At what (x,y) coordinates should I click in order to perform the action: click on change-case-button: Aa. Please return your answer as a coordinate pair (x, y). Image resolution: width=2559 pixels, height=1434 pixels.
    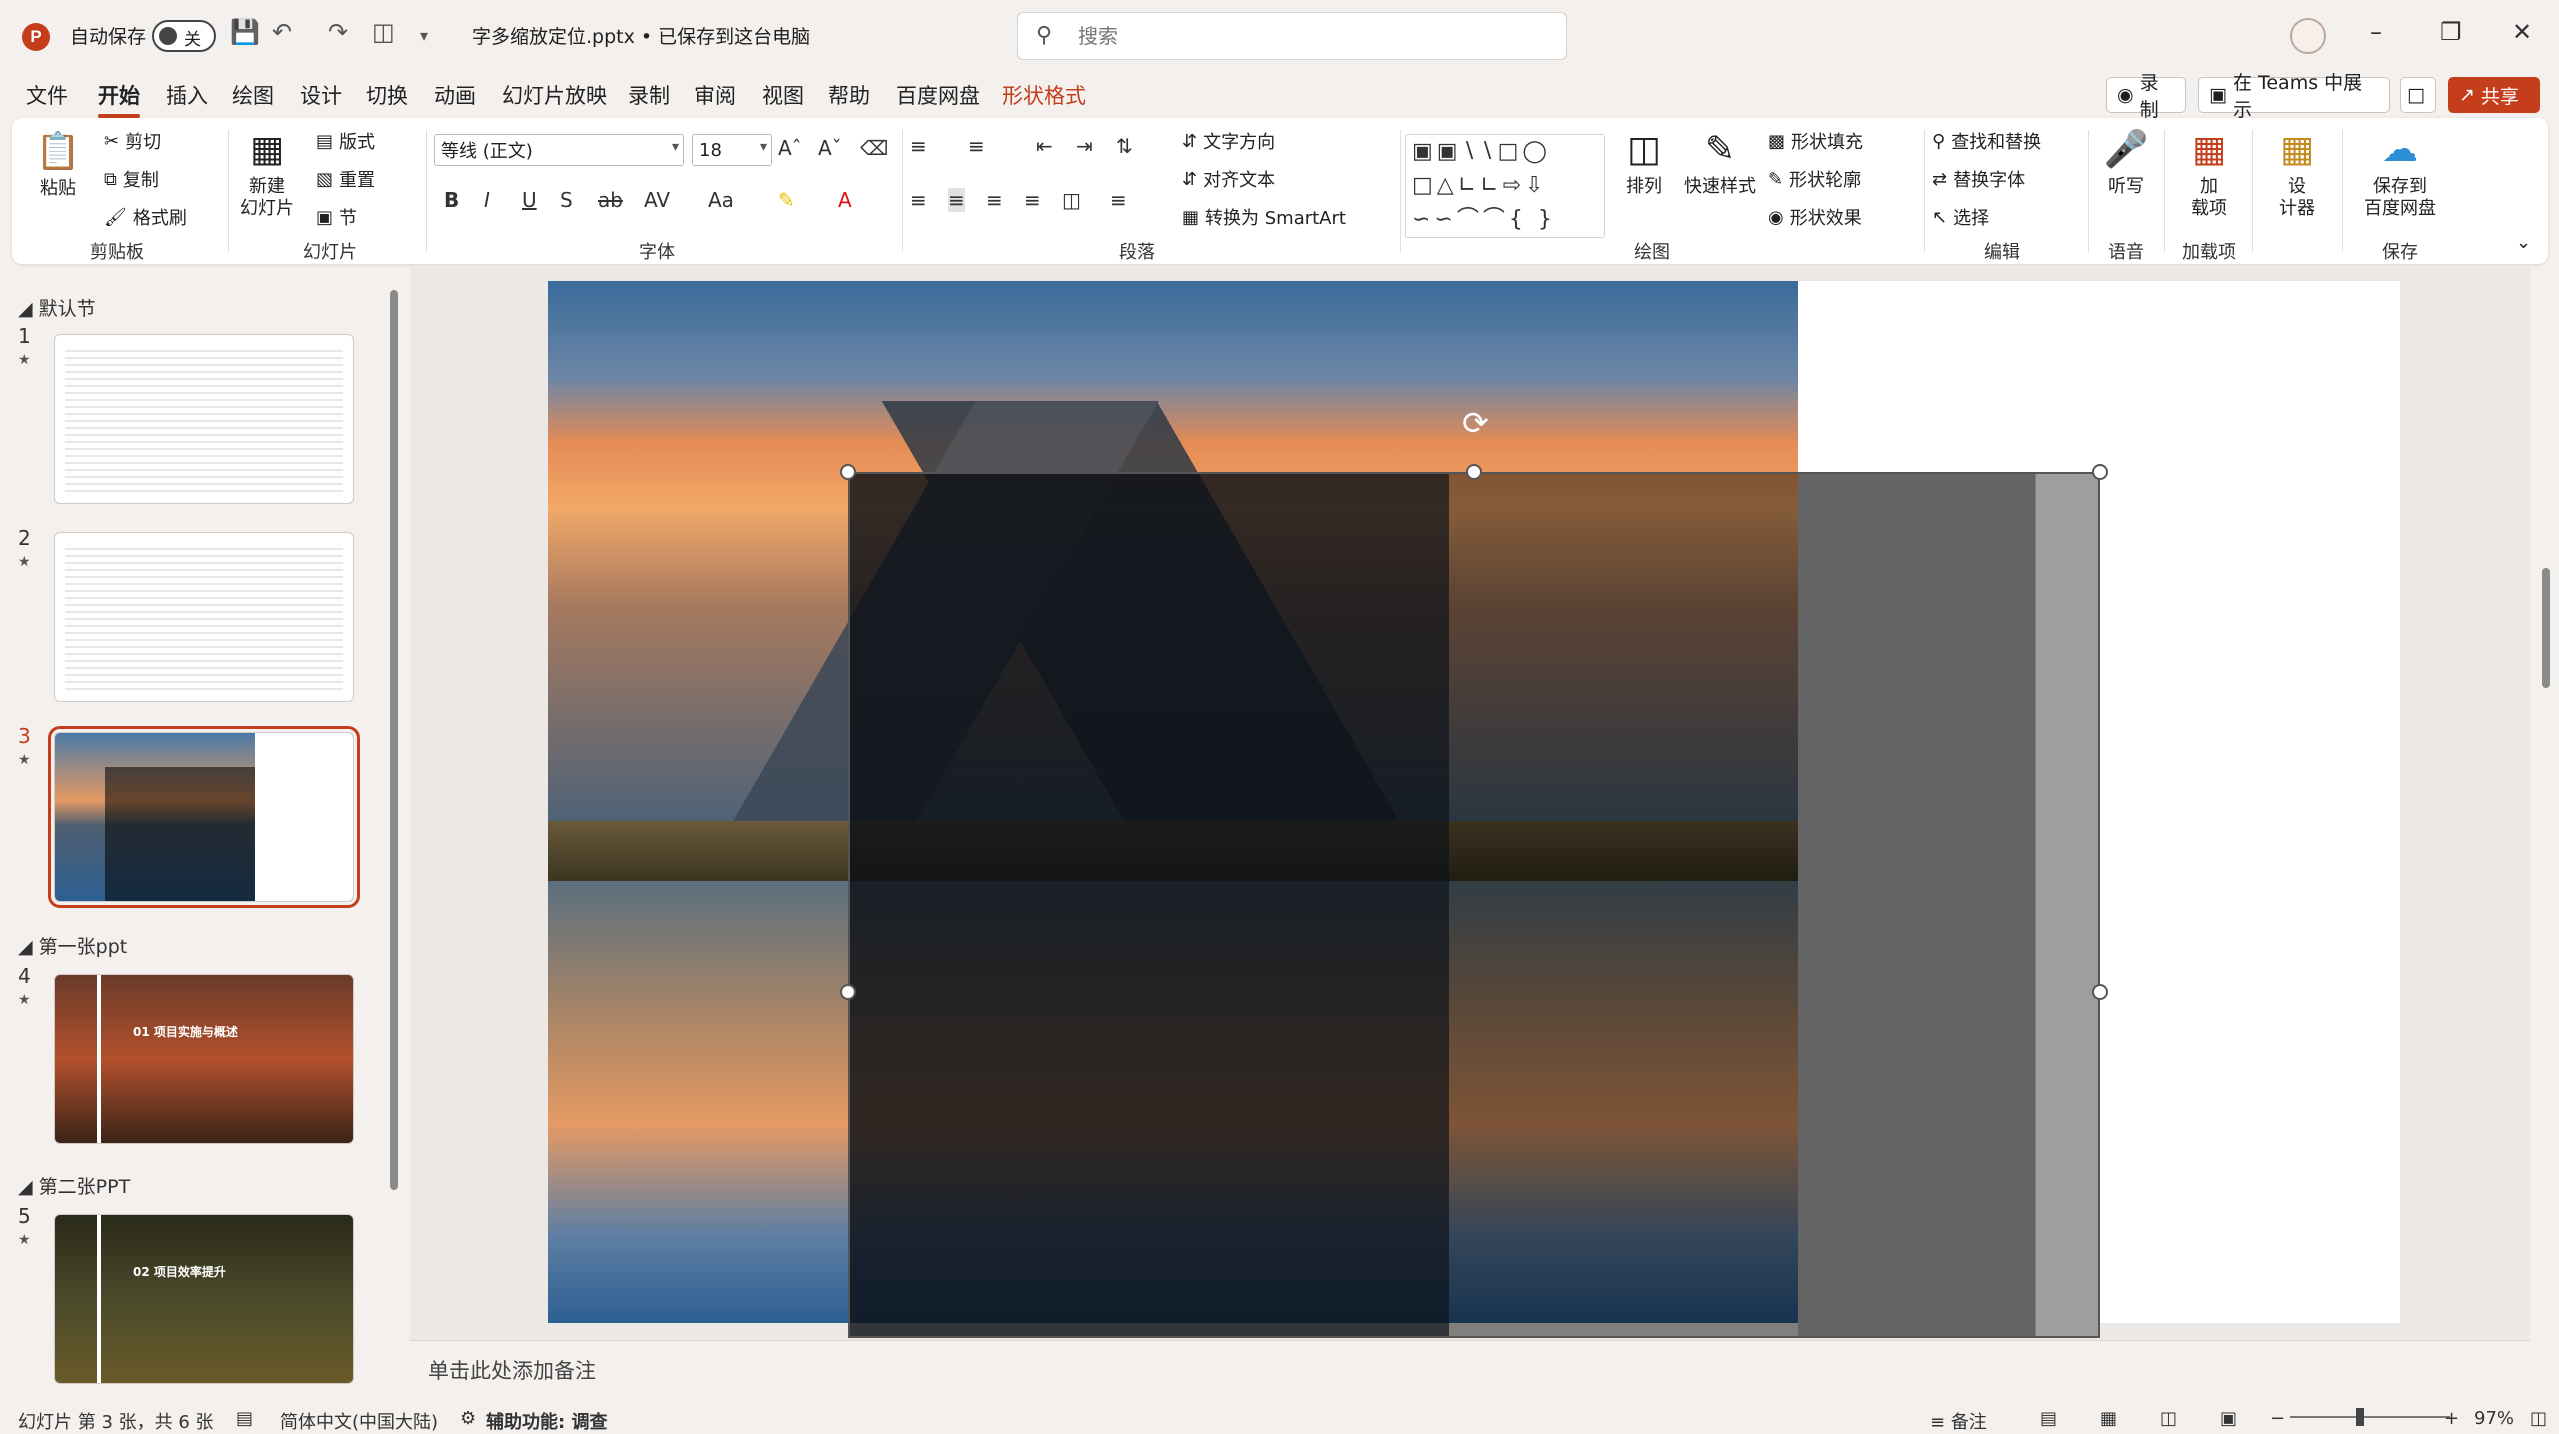
    Looking at the image, I should click on (721, 200).